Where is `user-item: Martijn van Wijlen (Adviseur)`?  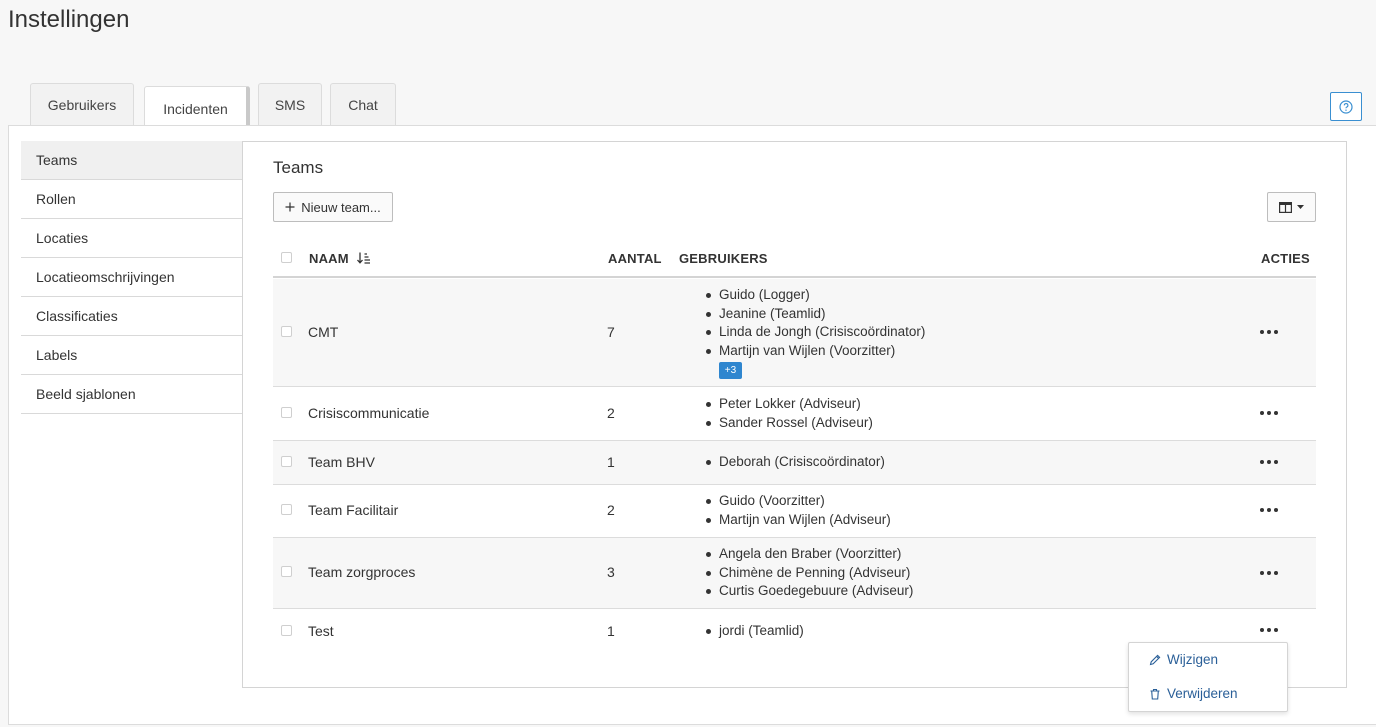 user-item: Martijn van Wijlen (Adviseur) is located at coordinates (798, 520).